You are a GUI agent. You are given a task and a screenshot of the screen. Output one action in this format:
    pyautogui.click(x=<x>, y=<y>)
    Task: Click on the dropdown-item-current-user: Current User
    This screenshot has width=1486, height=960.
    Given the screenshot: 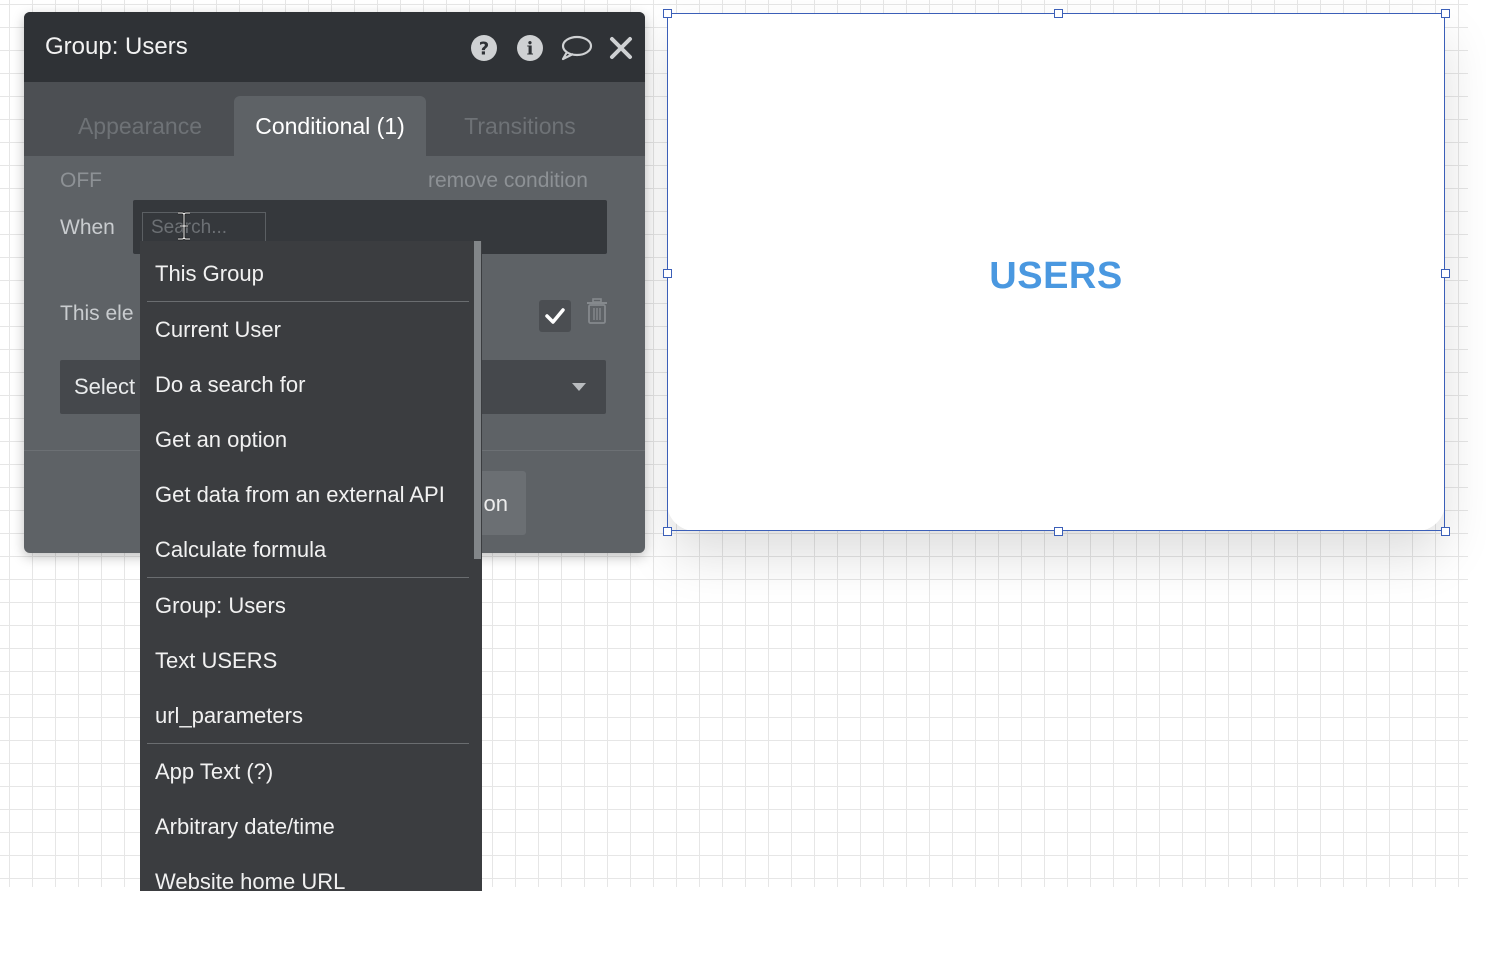 What is the action you would take?
    pyautogui.click(x=218, y=330)
    